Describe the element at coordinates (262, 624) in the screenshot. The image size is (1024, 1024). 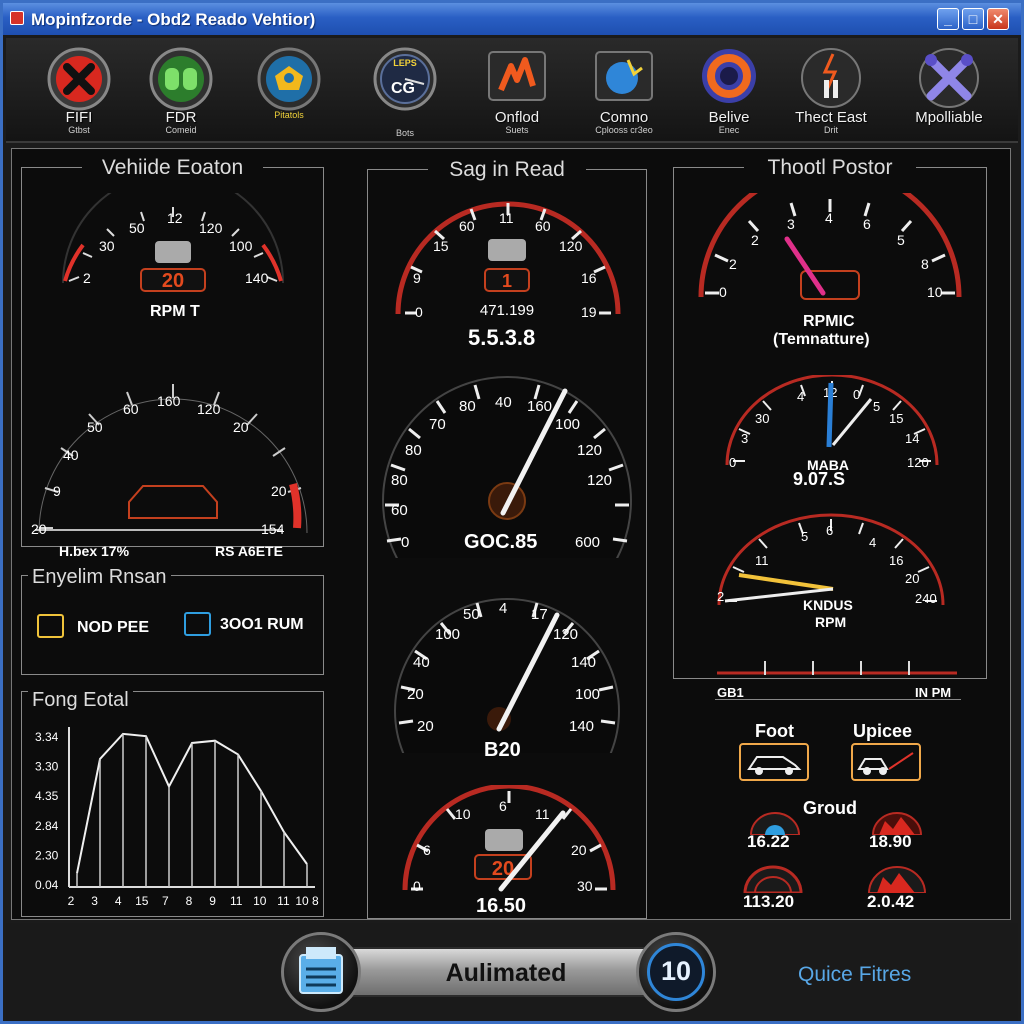
I see `engine-item-2: 3OO1 RUM` at that location.